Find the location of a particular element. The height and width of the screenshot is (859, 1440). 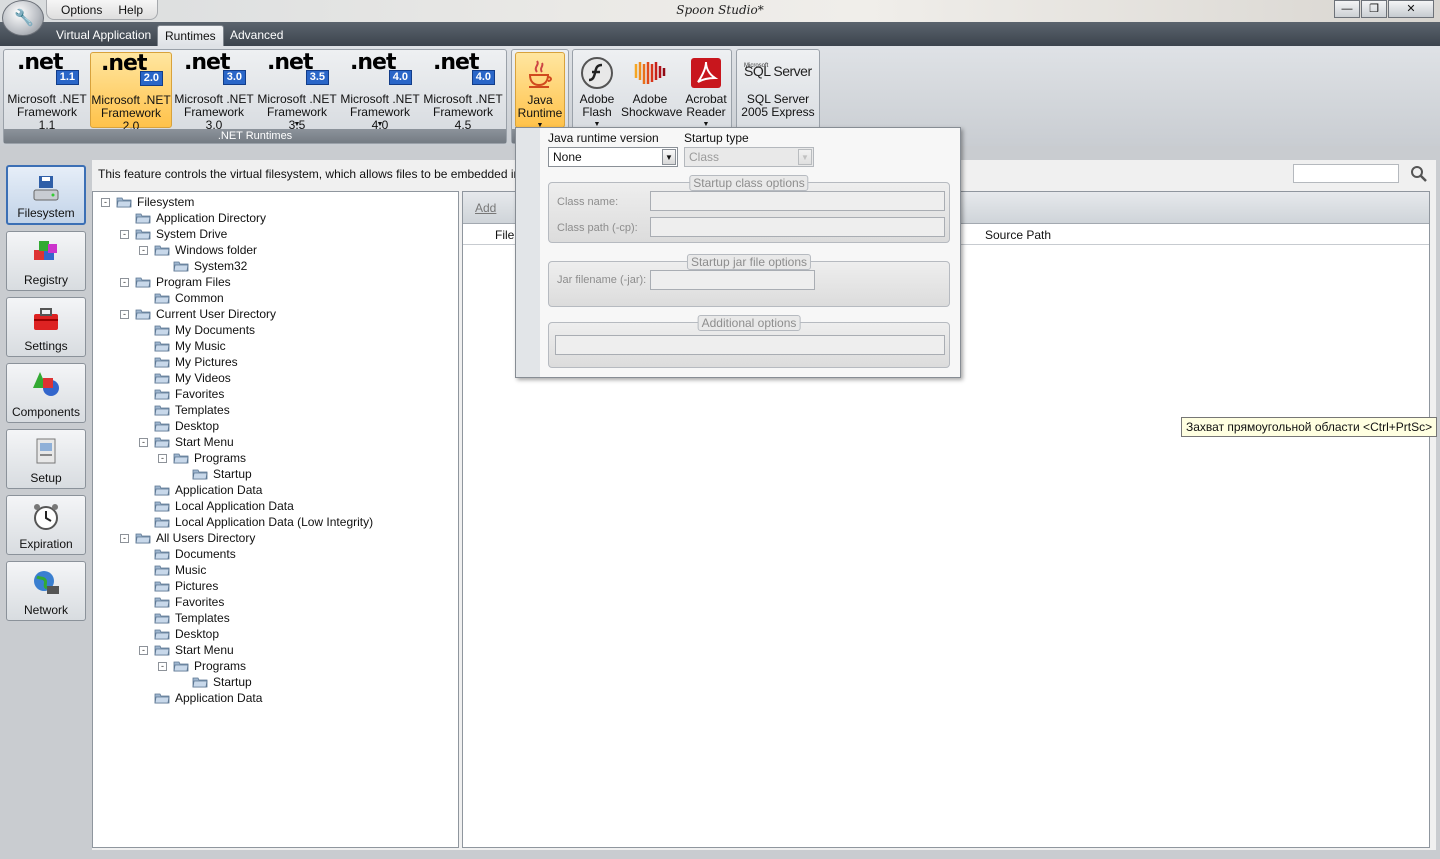

menu-help: Help is located at coordinates (130, 9).